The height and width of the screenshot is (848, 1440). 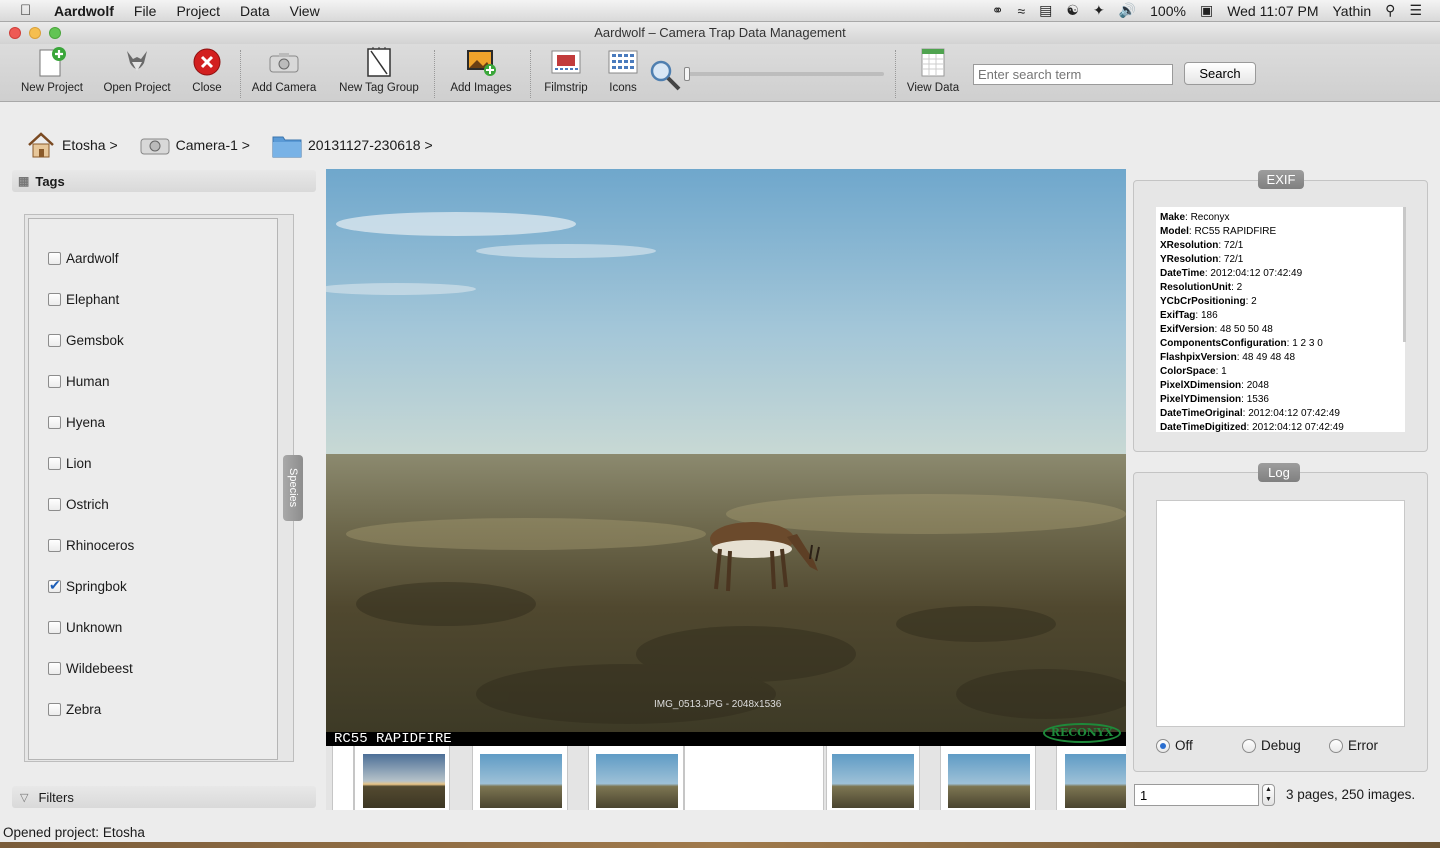 I want to click on tag-ostrich: Ostrich, so click(x=78, y=504).